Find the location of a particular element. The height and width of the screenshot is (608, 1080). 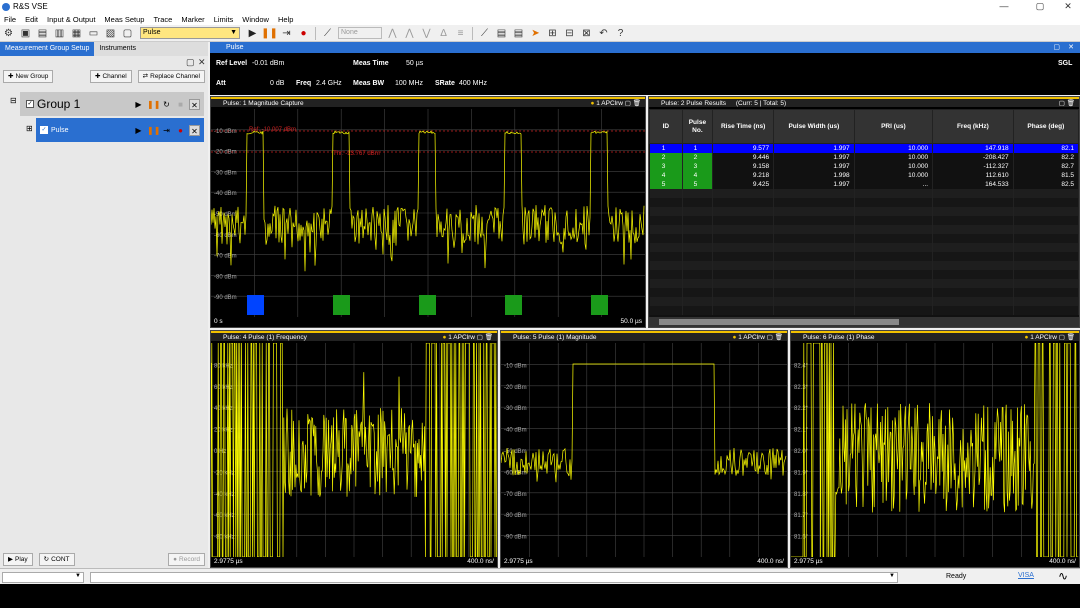

next-peak-icon: ⋀ is located at coordinates (409, 33).